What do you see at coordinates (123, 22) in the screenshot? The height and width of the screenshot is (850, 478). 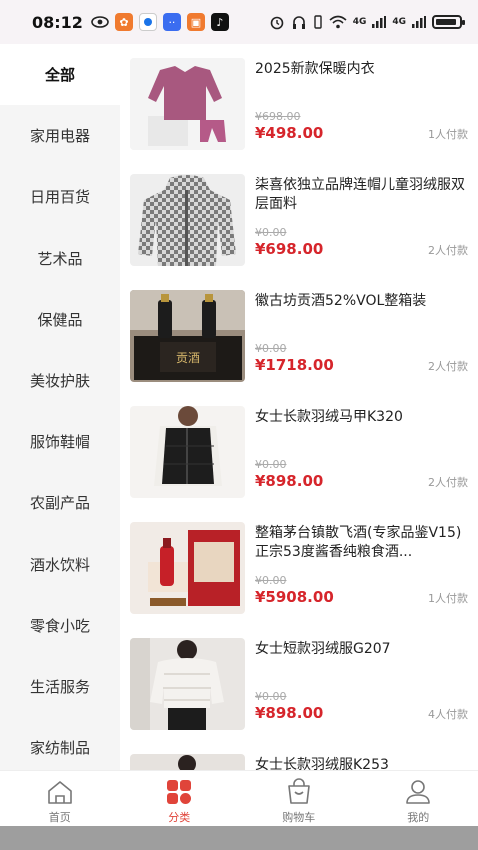 I see `app-notification-icon: ✿` at bounding box center [123, 22].